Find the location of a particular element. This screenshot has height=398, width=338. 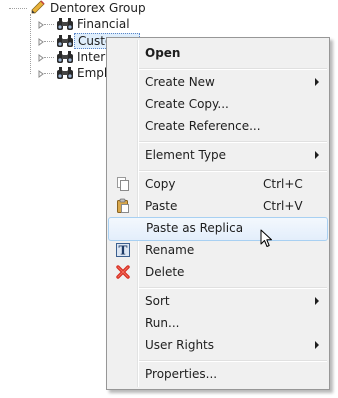

tree-node-financial: Financial is located at coordinates (70, 24).